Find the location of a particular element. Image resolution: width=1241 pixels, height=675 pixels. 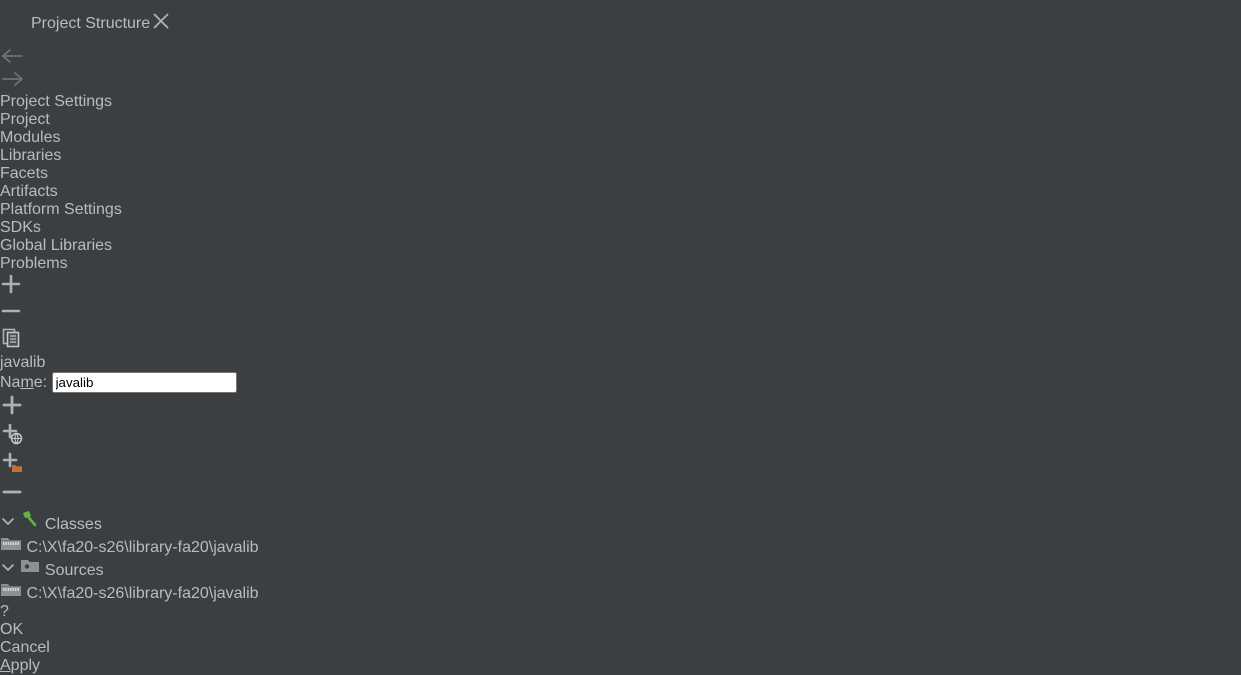

name-input is located at coordinates (144, 382).